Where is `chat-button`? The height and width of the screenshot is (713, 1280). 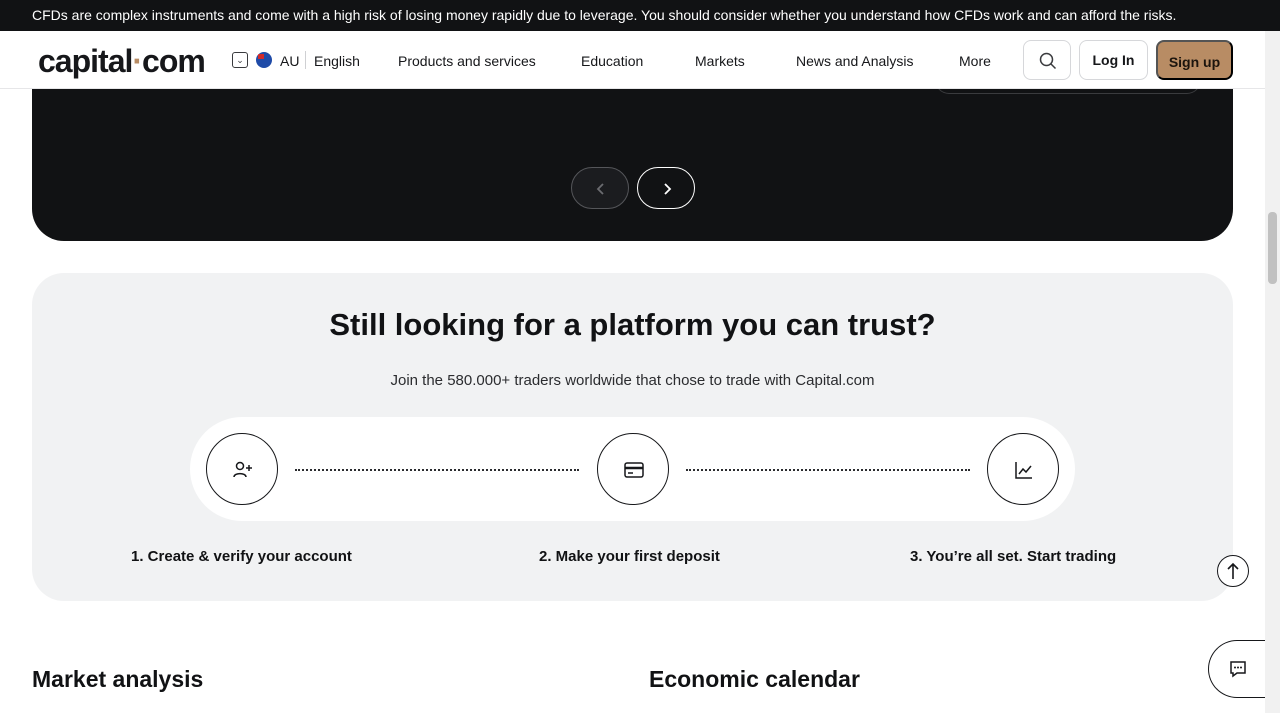
chat-button is located at coordinates (1238, 669).